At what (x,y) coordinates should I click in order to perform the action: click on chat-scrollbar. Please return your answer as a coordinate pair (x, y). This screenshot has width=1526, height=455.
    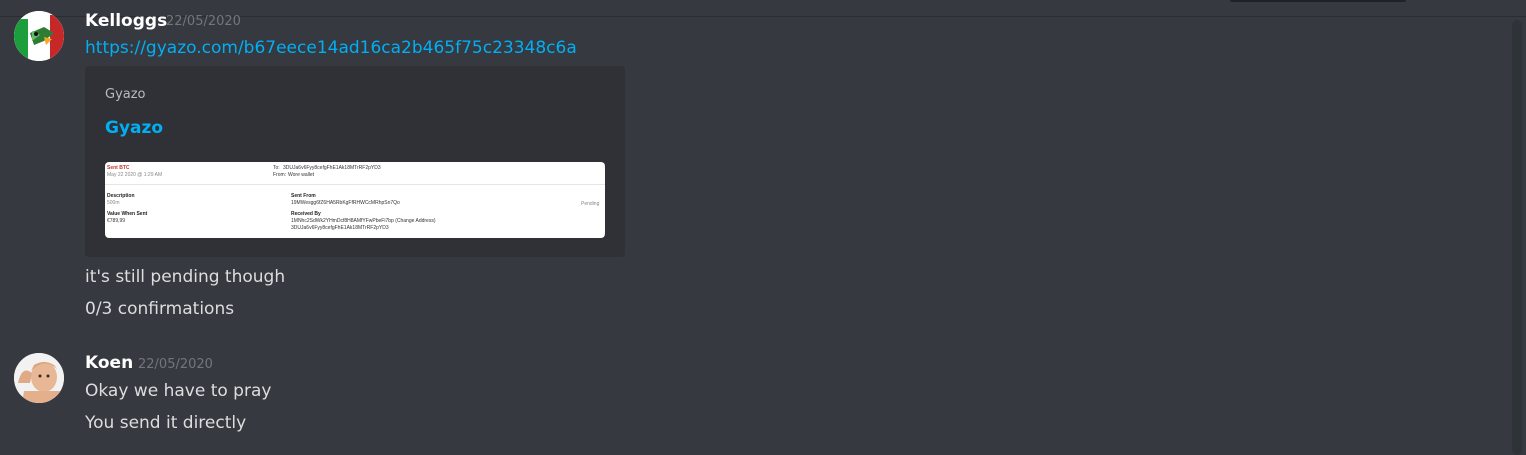
    Looking at the image, I should click on (1517, 237).